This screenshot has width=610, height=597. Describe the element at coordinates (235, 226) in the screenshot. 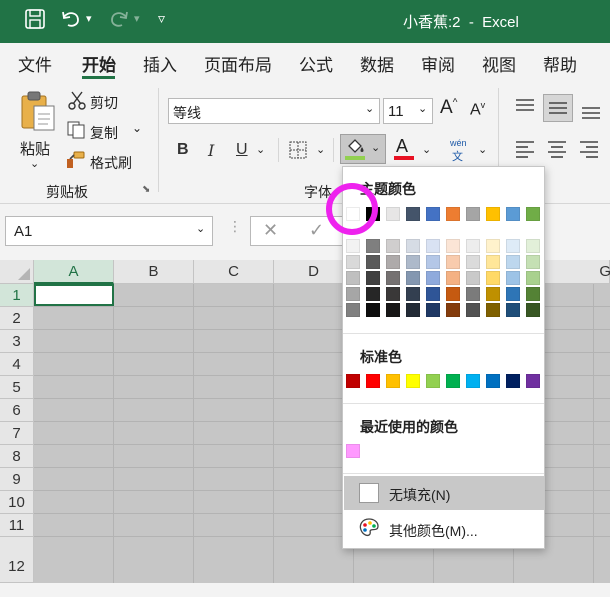

I see `formula-bar-splitter-icon: ⋮` at that location.